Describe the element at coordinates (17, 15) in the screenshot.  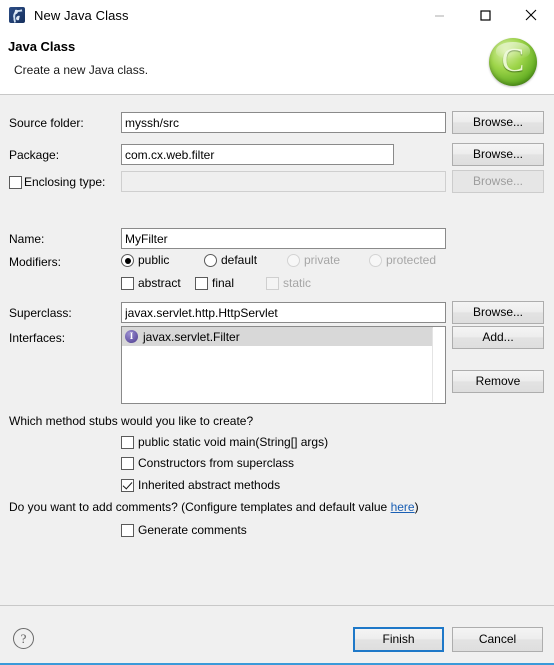
I see `java-class-icon` at that location.